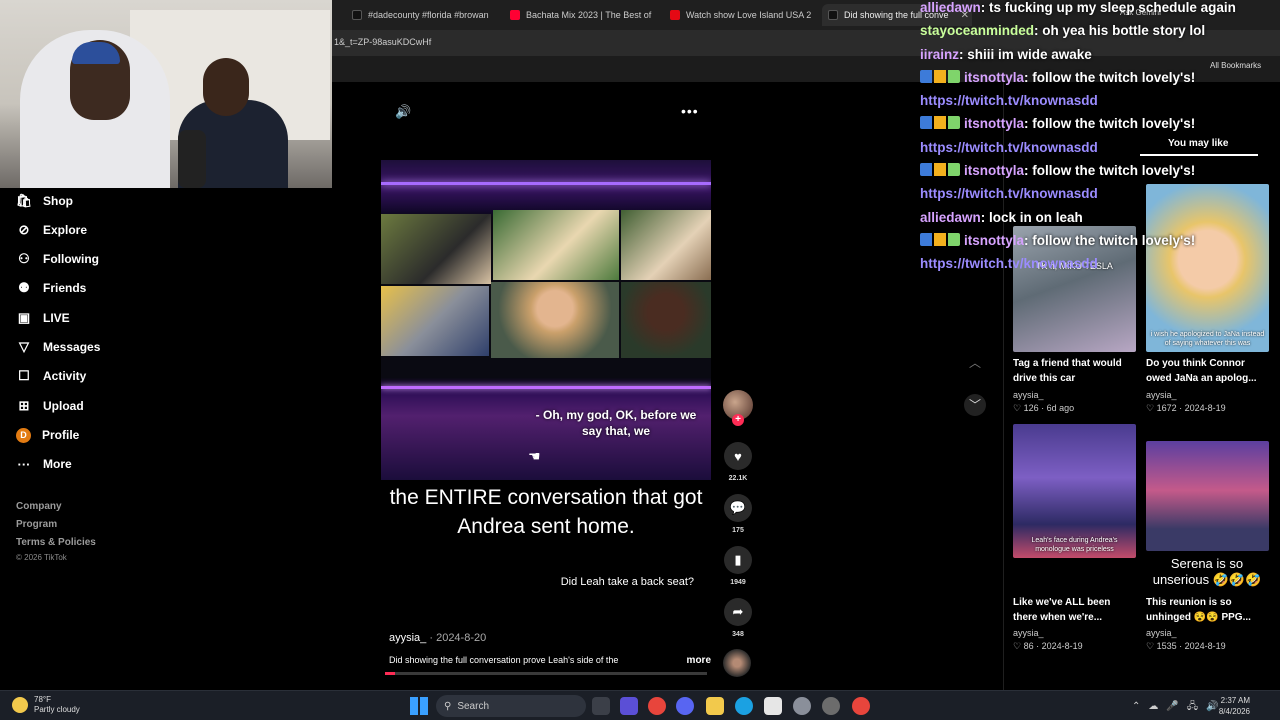 This screenshot has height=720, width=1280. I want to click on more-button: more, so click(699, 660).